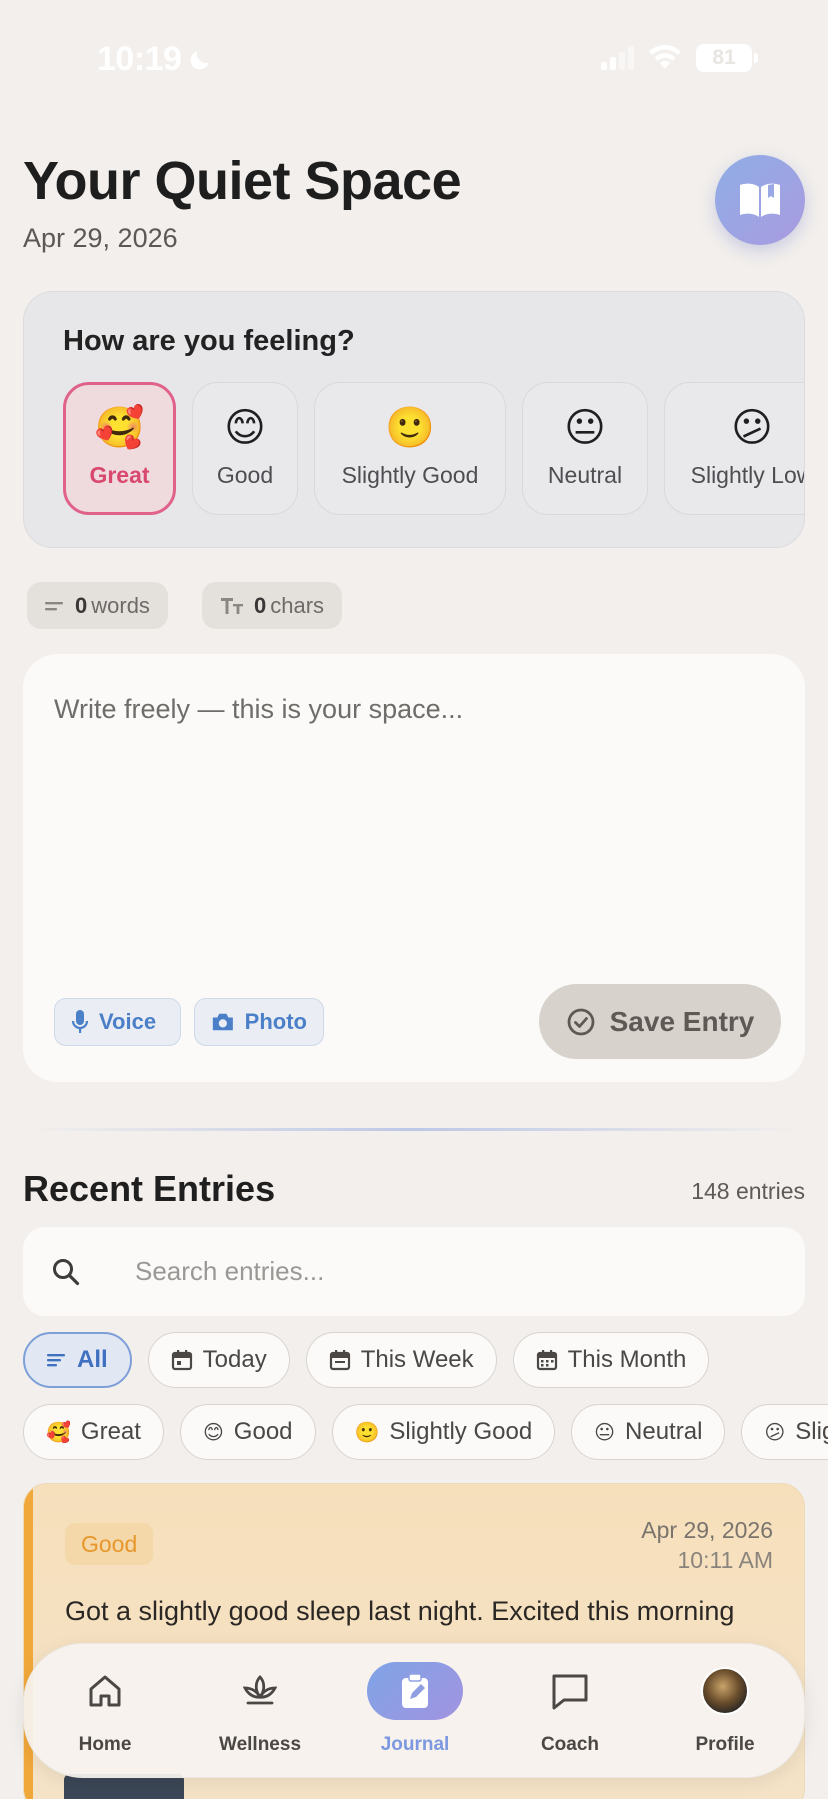 This screenshot has width=828, height=1799. I want to click on mood-option-label: Great, so click(119, 475).